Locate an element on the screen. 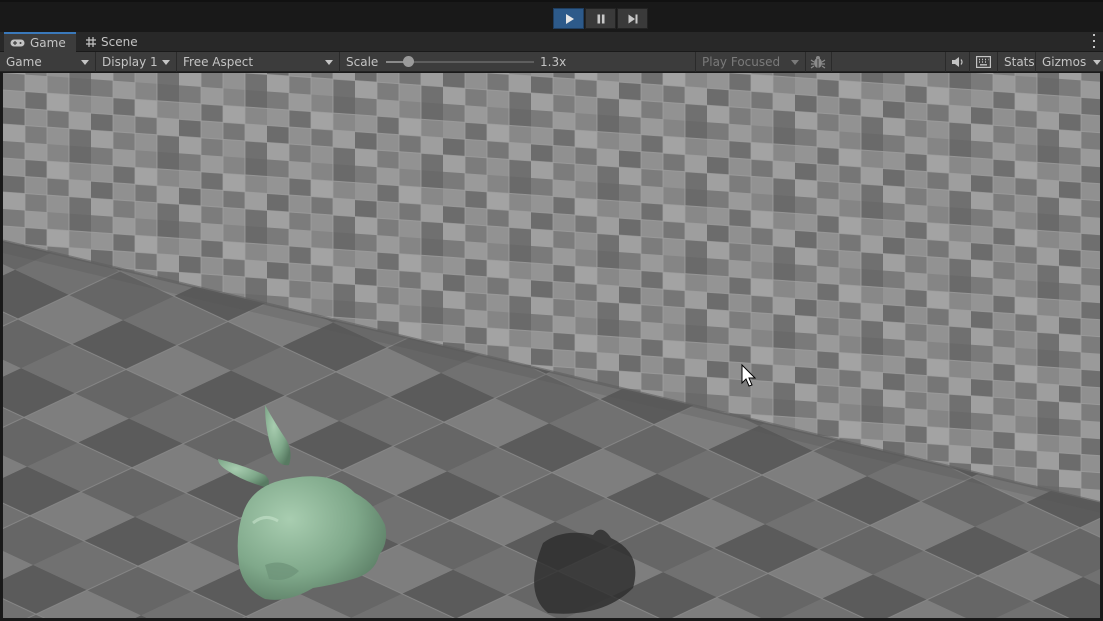 The width and height of the screenshot is (1103, 621). tab-scene: Scene is located at coordinates (115, 42).